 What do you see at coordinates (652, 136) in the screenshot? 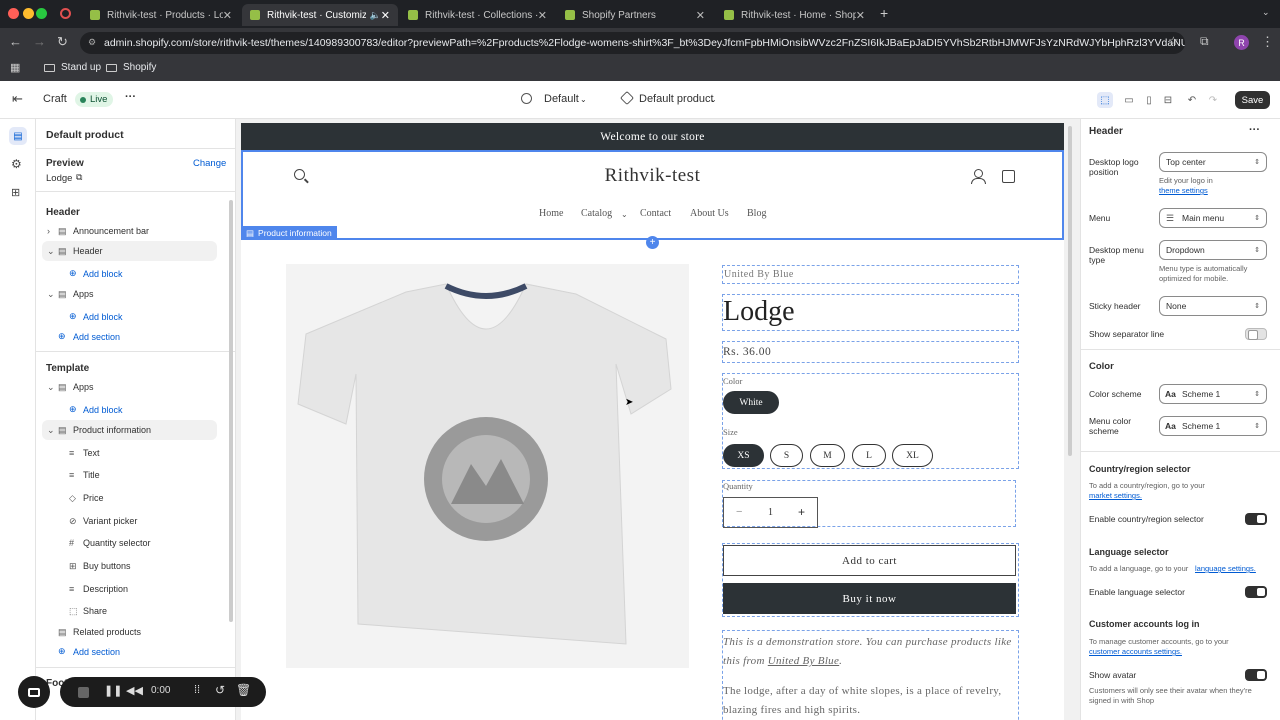
I see `announcement-bar: Welcome to our store` at bounding box center [652, 136].